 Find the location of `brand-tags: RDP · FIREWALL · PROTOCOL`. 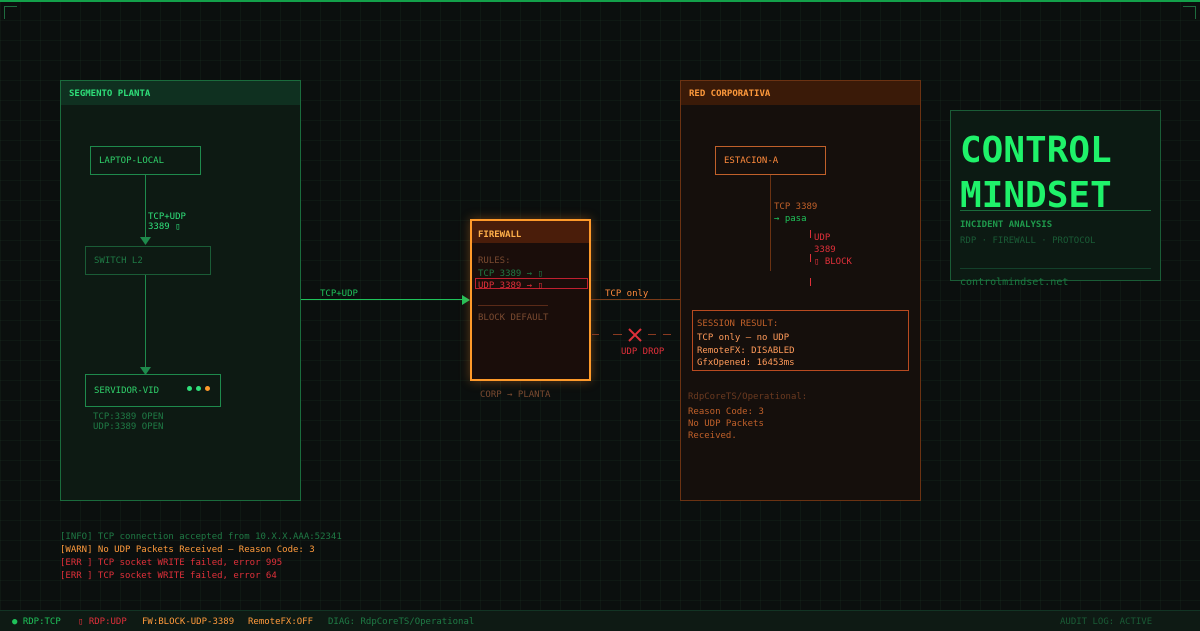

brand-tags: RDP · FIREWALL · PROTOCOL is located at coordinates (1028, 241).